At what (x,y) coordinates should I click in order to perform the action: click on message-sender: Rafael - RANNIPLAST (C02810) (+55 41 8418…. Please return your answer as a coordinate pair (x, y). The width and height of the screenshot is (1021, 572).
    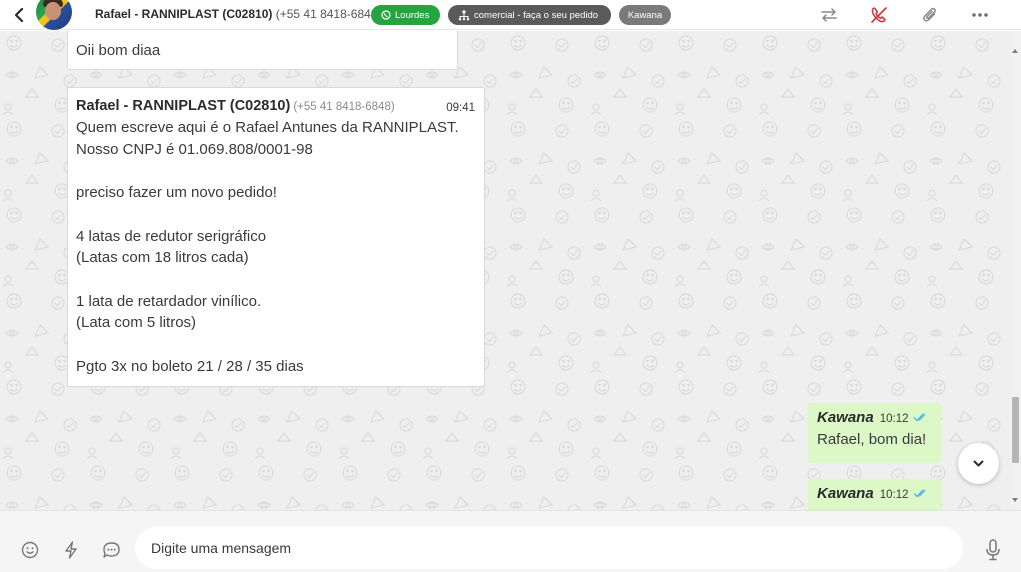
    Looking at the image, I should click on (276, 106).